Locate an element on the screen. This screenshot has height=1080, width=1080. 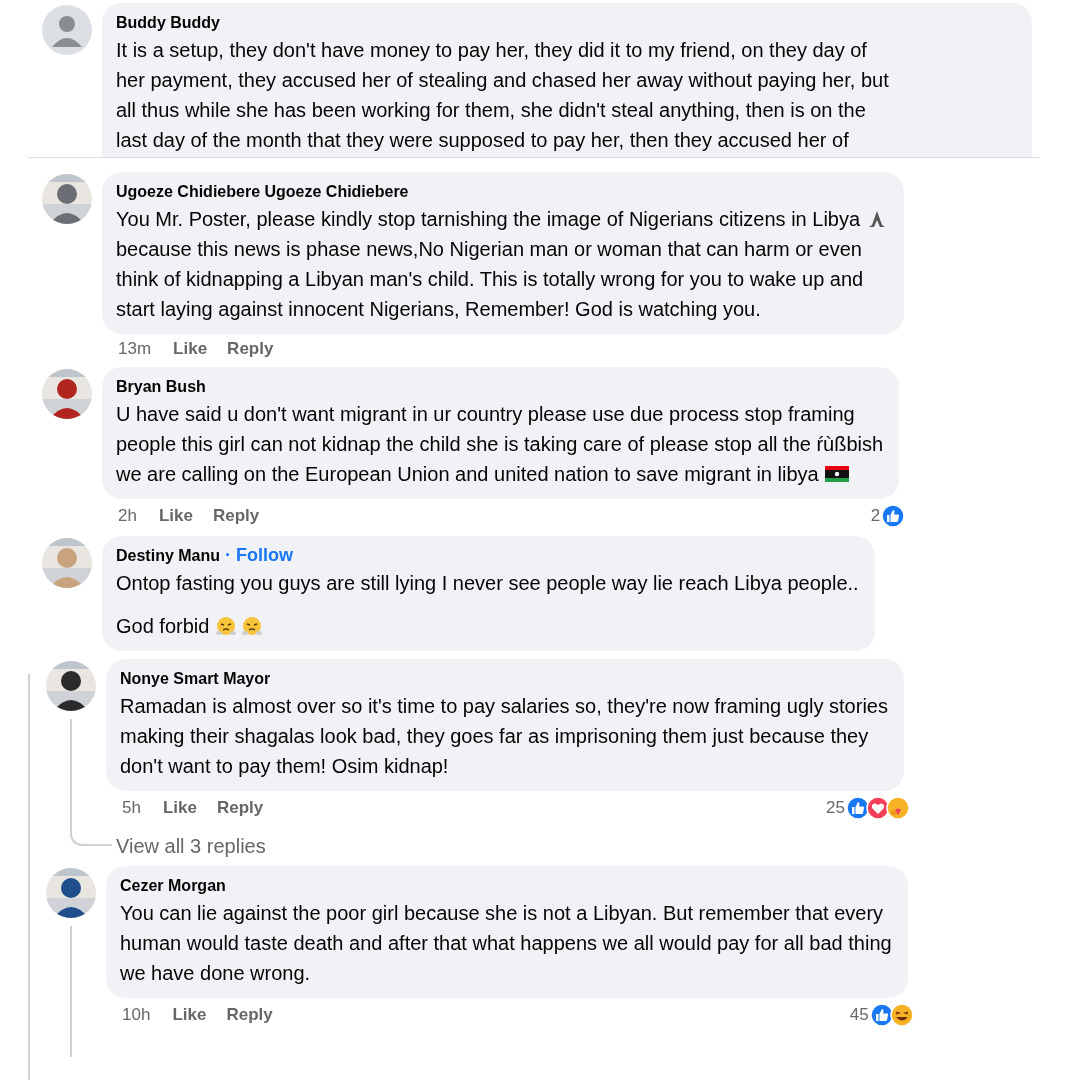
comment-text: Ramadan is almost over so it's time to pay salaries so, they're now framing ugly stories is located at coordinates (504, 706).